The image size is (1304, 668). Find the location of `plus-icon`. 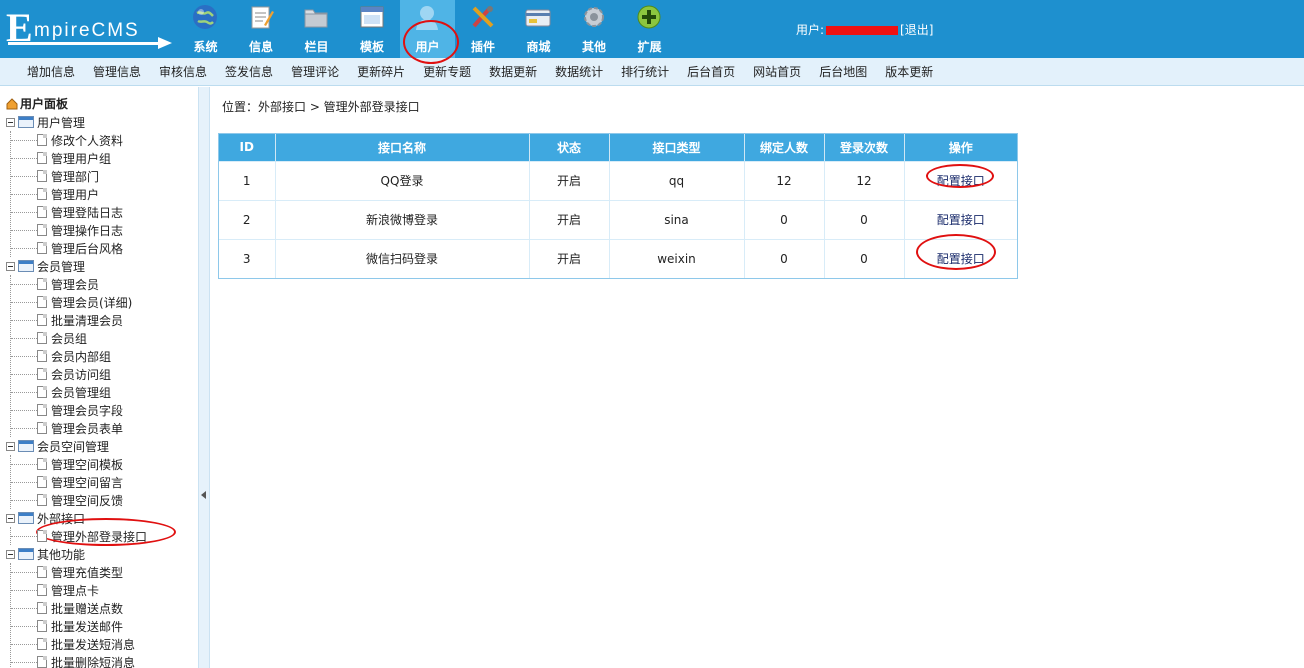

plus-icon is located at coordinates (649, 17).